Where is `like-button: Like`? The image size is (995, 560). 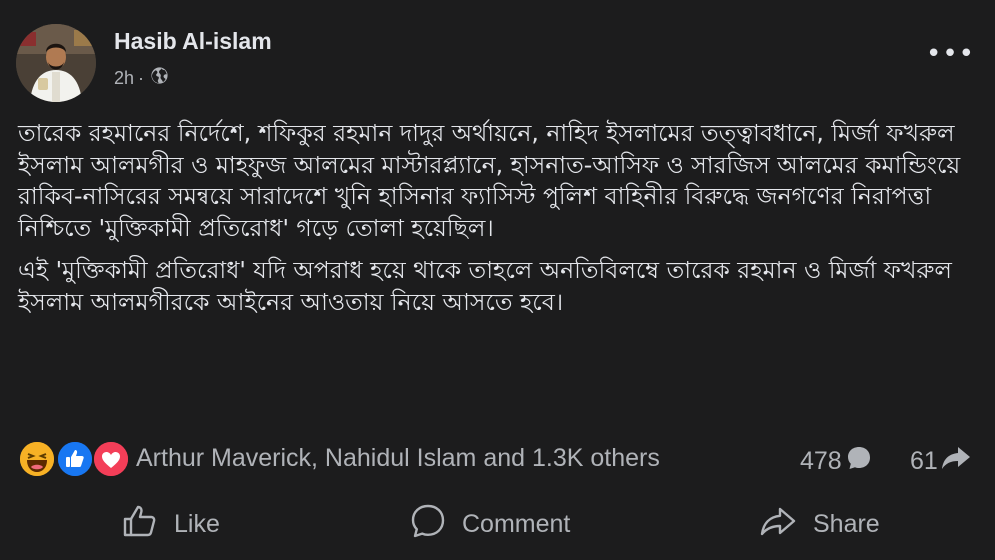 like-button: Like is located at coordinates (170, 524).